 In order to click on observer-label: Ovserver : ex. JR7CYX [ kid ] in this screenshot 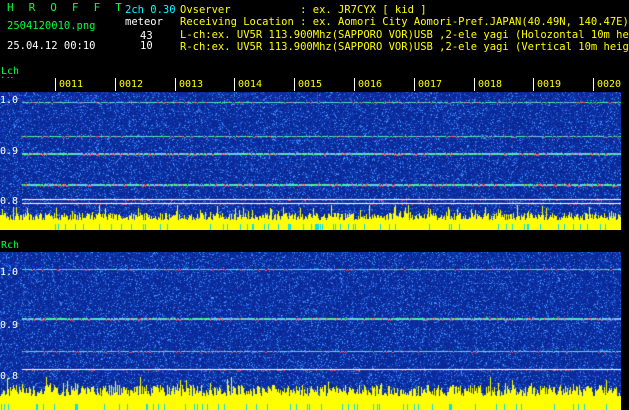, I will do `click(303, 10)`.